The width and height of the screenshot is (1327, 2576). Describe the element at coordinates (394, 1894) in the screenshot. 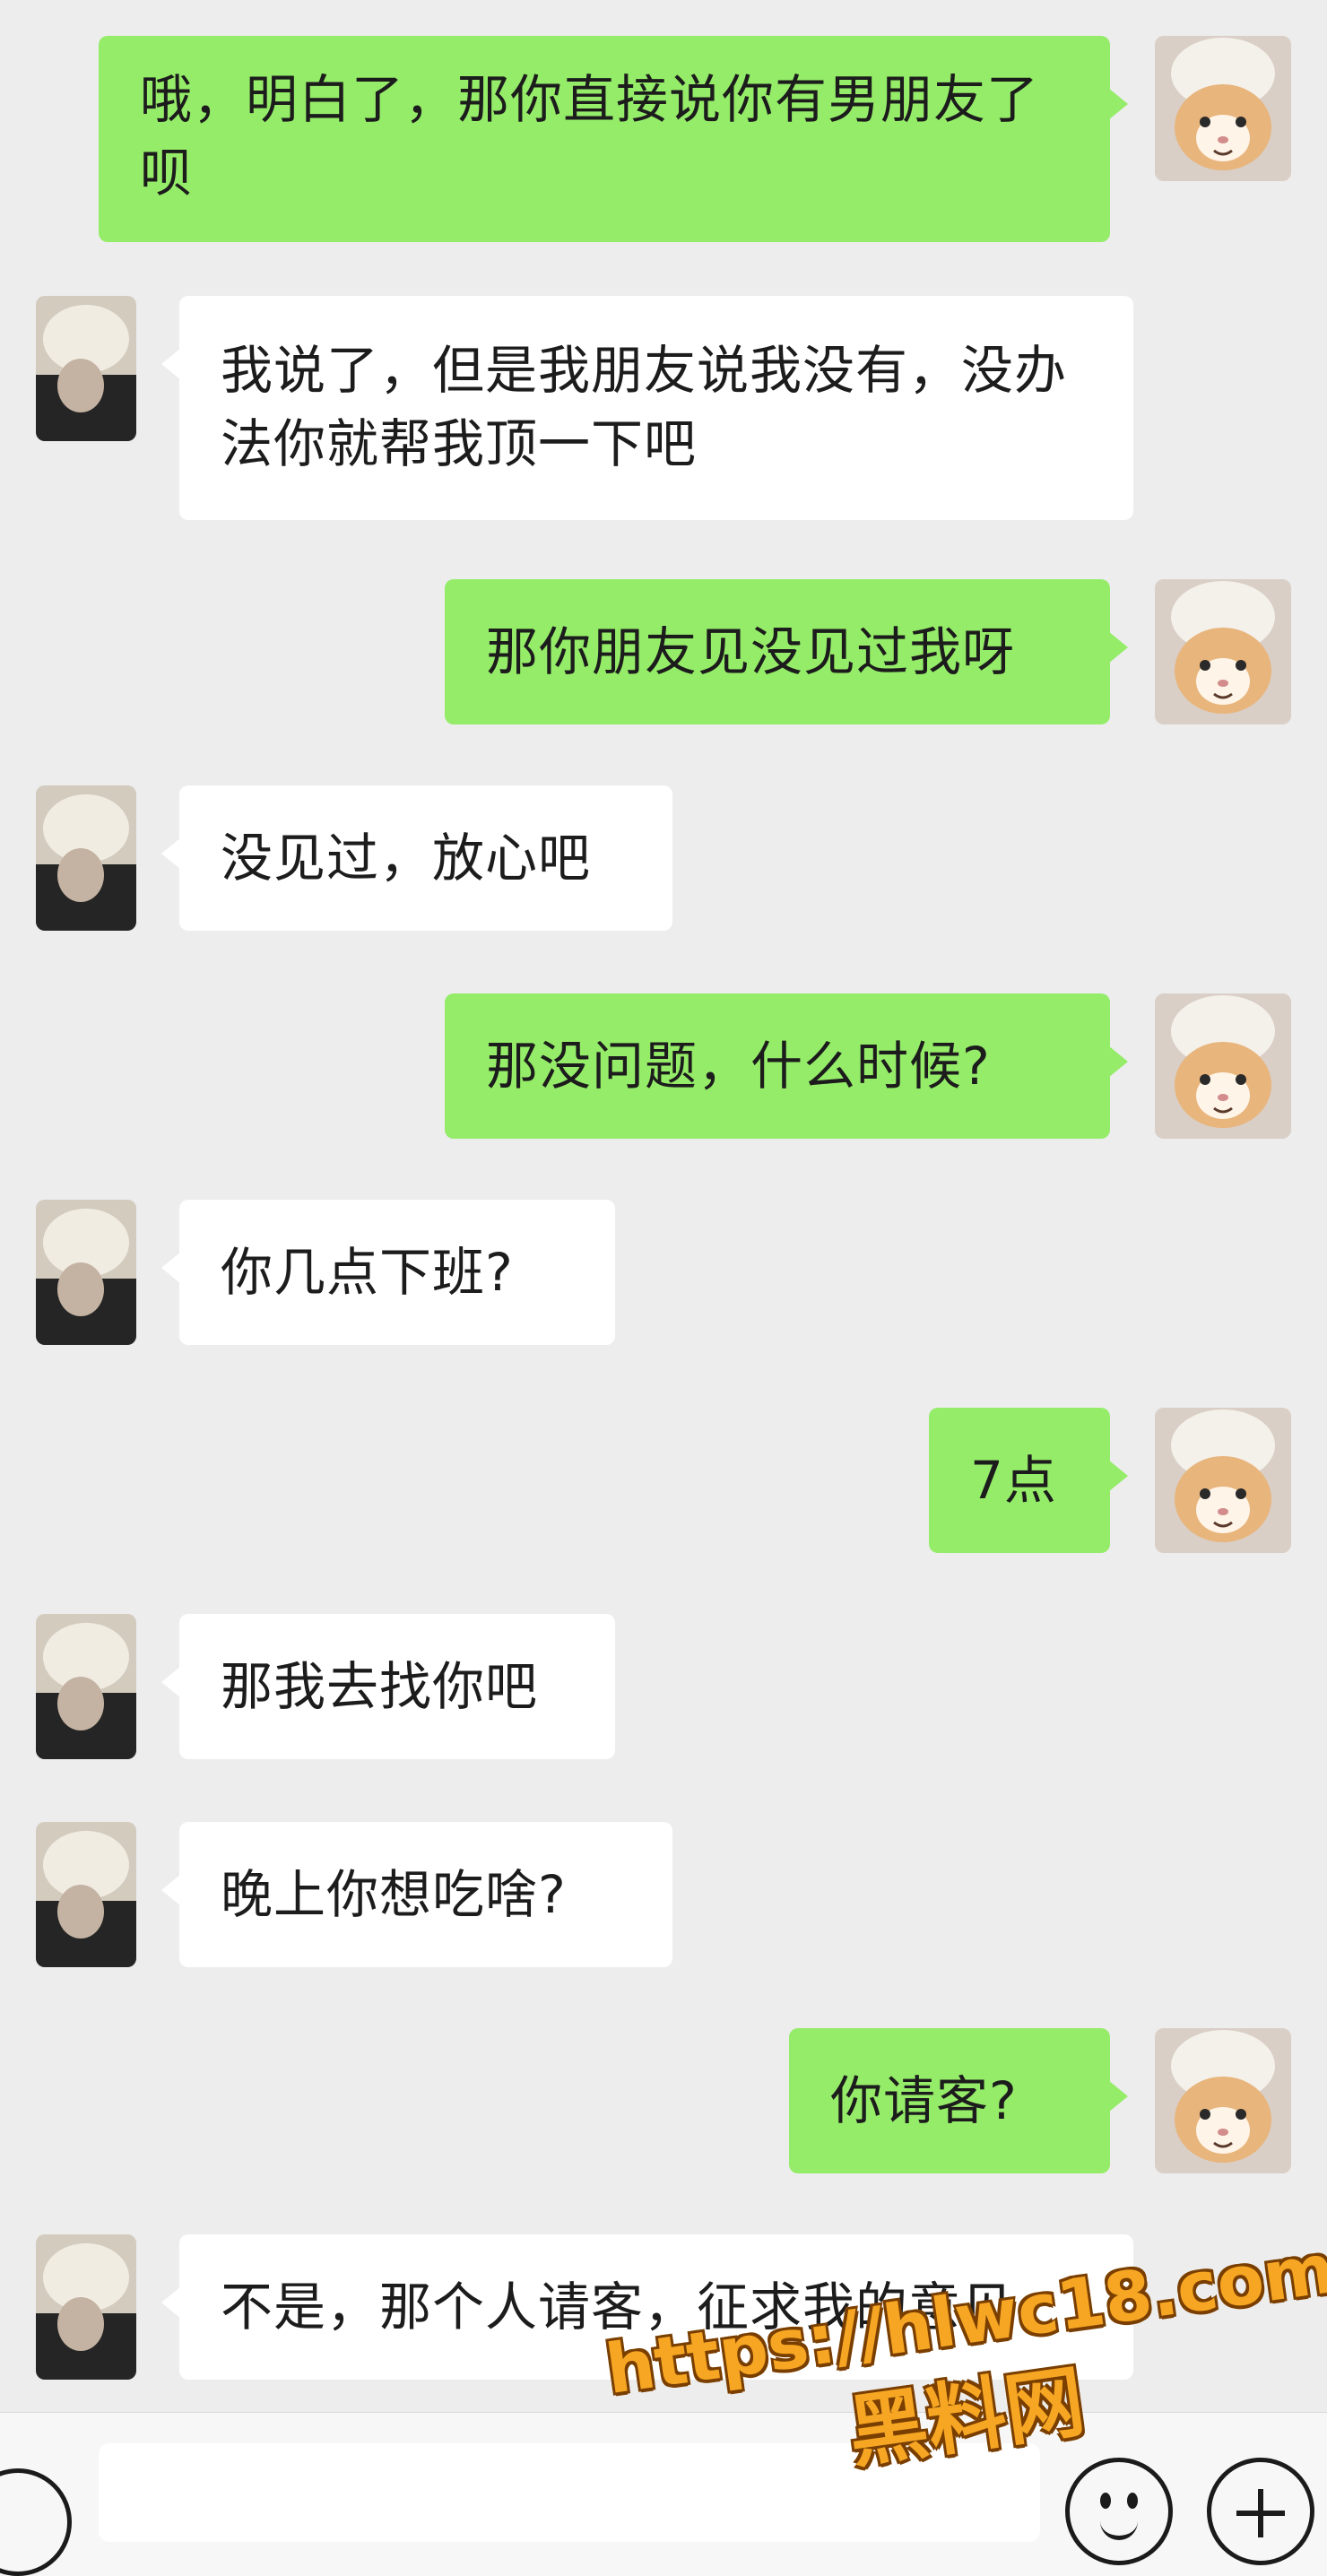

I see `message-text: 晚上你想吃啥?` at that location.